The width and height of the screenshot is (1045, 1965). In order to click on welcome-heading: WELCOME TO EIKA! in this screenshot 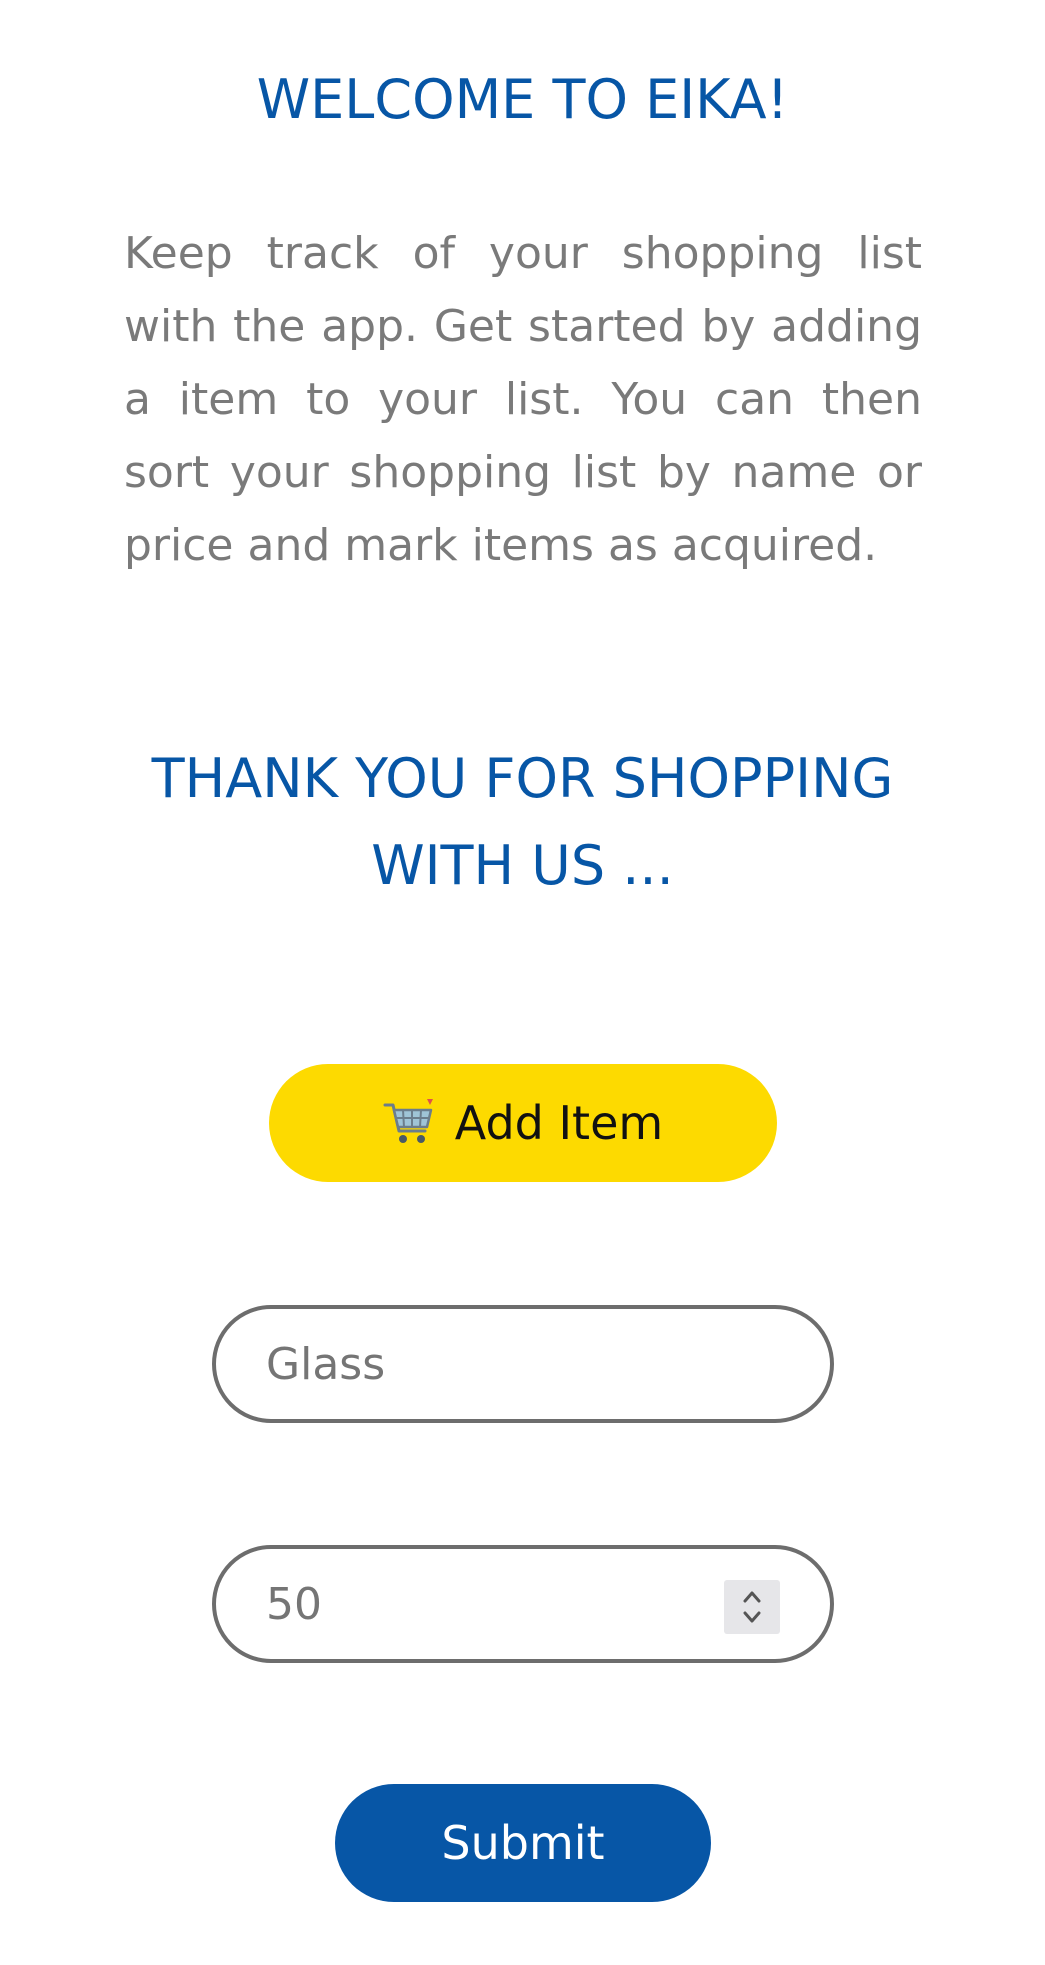, I will do `click(522, 99)`.